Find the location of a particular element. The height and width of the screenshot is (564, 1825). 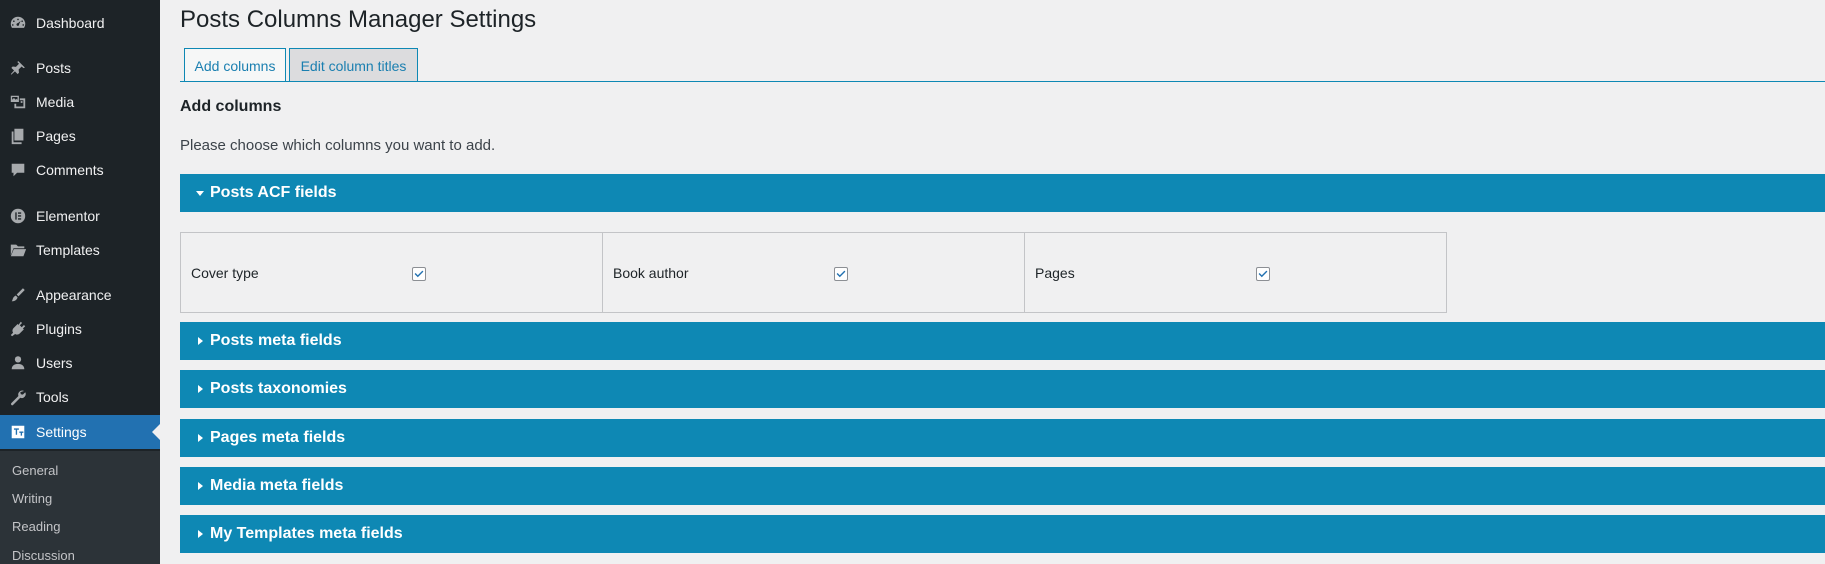

book-author-checkbox is located at coordinates (841, 274).